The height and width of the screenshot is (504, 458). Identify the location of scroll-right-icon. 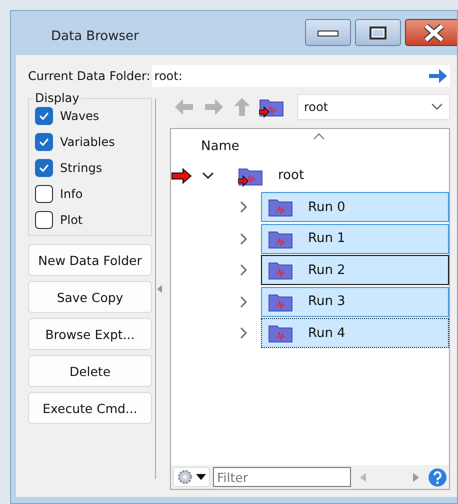
(416, 477).